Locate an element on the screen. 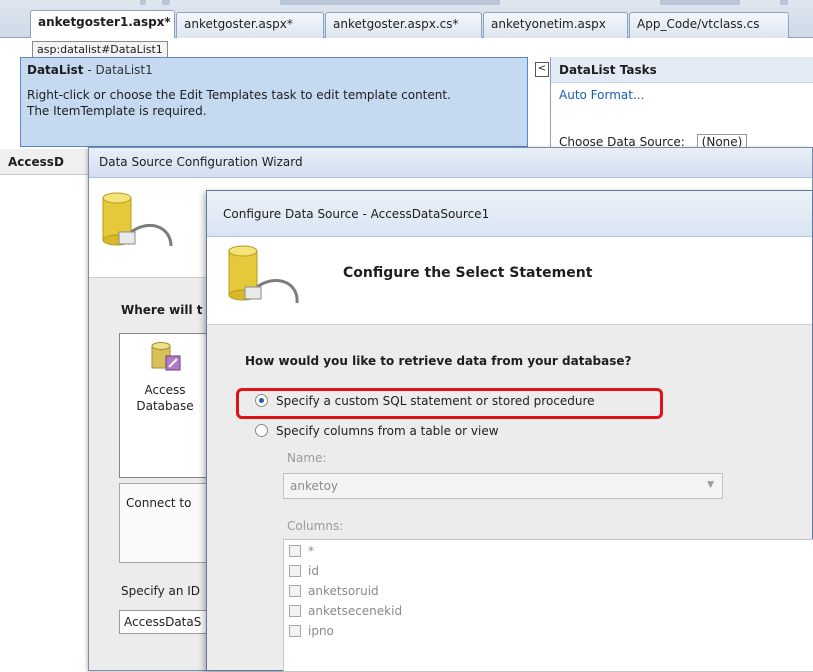 This screenshot has width=813, height=672. element-tag-label: asp:datalist#DataList1 is located at coordinates (100, 49).